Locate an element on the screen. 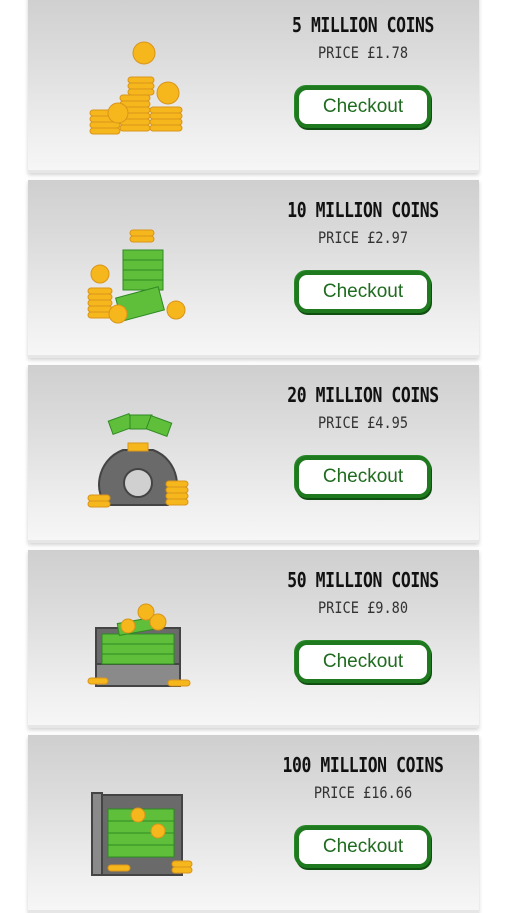  package-title: 5 MILLION COINS is located at coordinates (363, 25).